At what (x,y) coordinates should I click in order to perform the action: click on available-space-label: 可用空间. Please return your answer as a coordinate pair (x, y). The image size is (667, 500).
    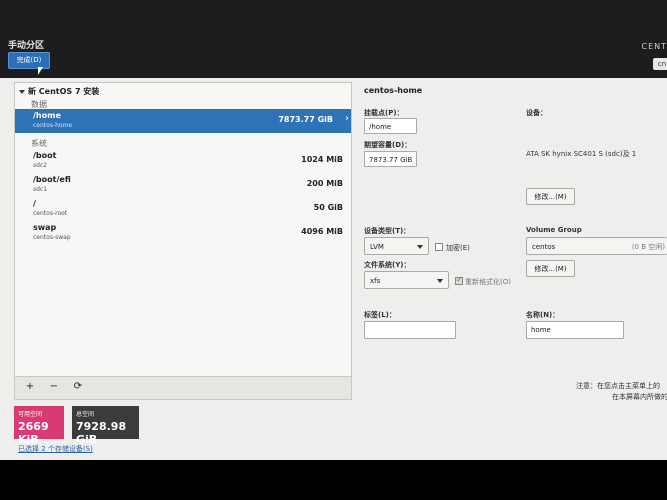
    Looking at the image, I should click on (30, 414).